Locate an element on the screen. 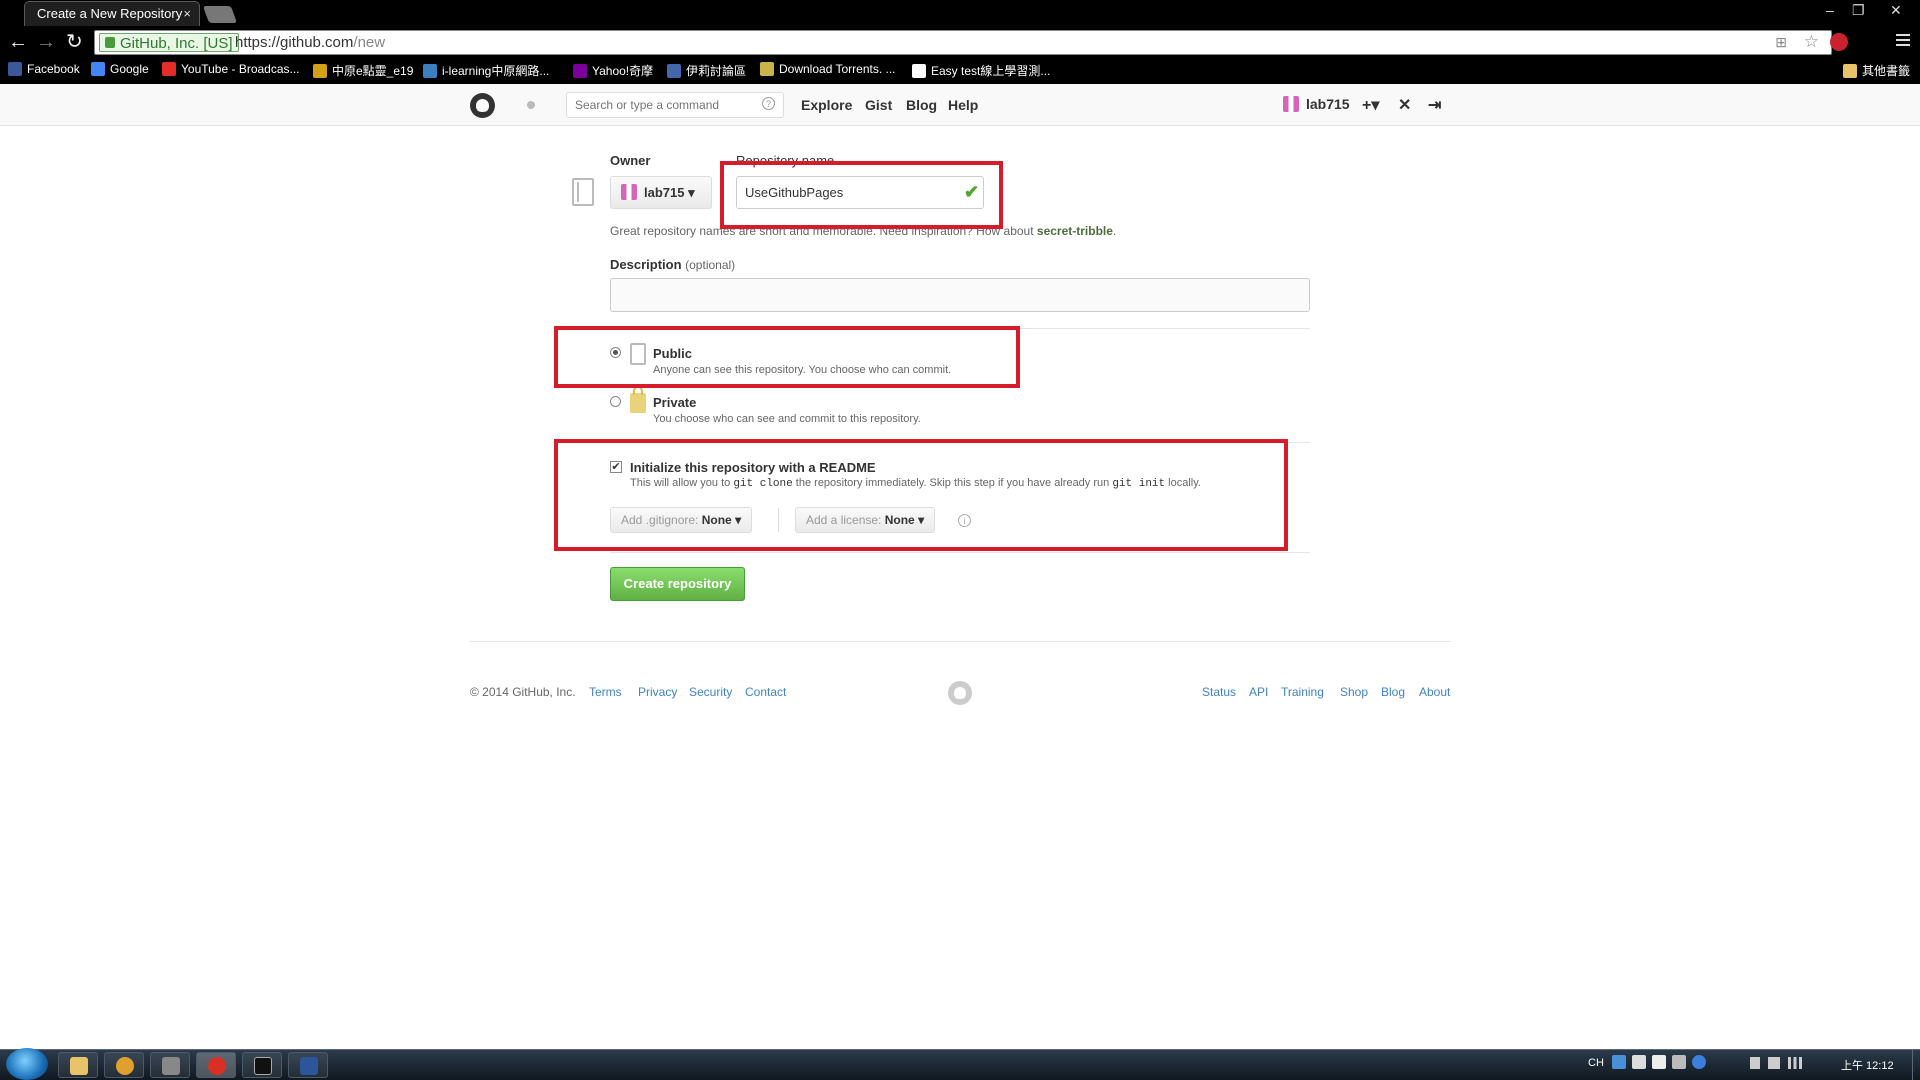 This screenshot has width=1920, height=1080. star-bookmark-icon: ☆ is located at coordinates (1811, 42).